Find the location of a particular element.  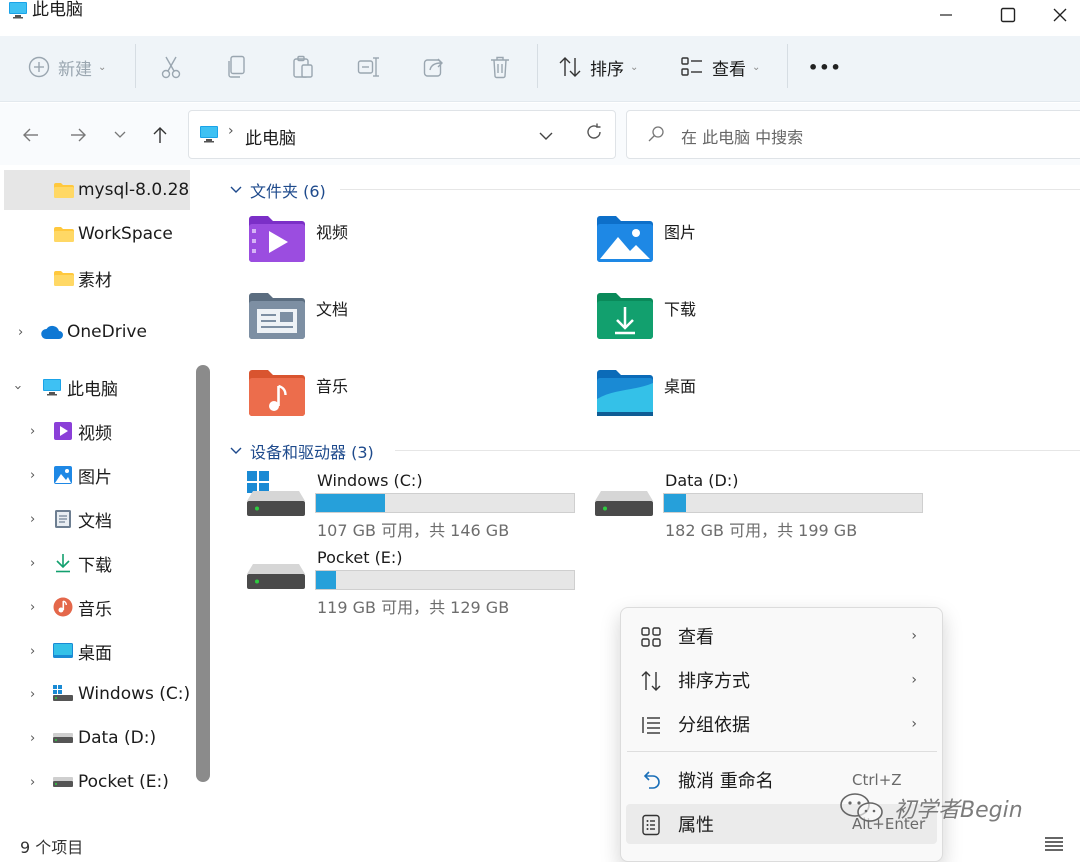

minimize-icon is located at coordinates (946, 15).